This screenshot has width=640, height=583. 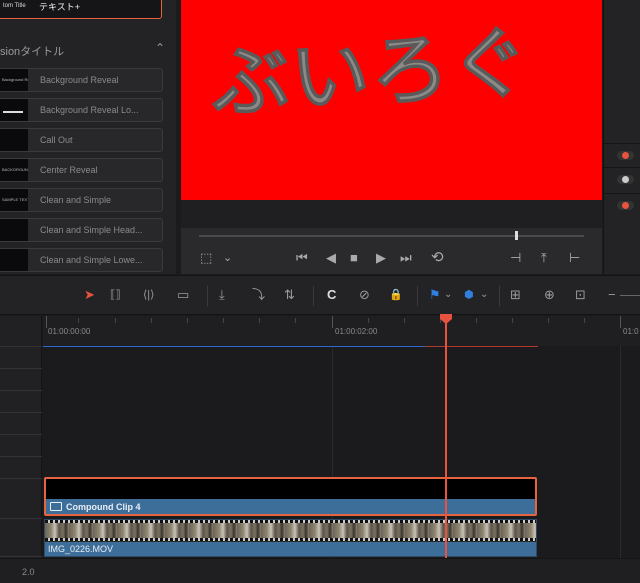 What do you see at coordinates (354, 258) in the screenshot?
I see `stop-icon: ■` at bounding box center [354, 258].